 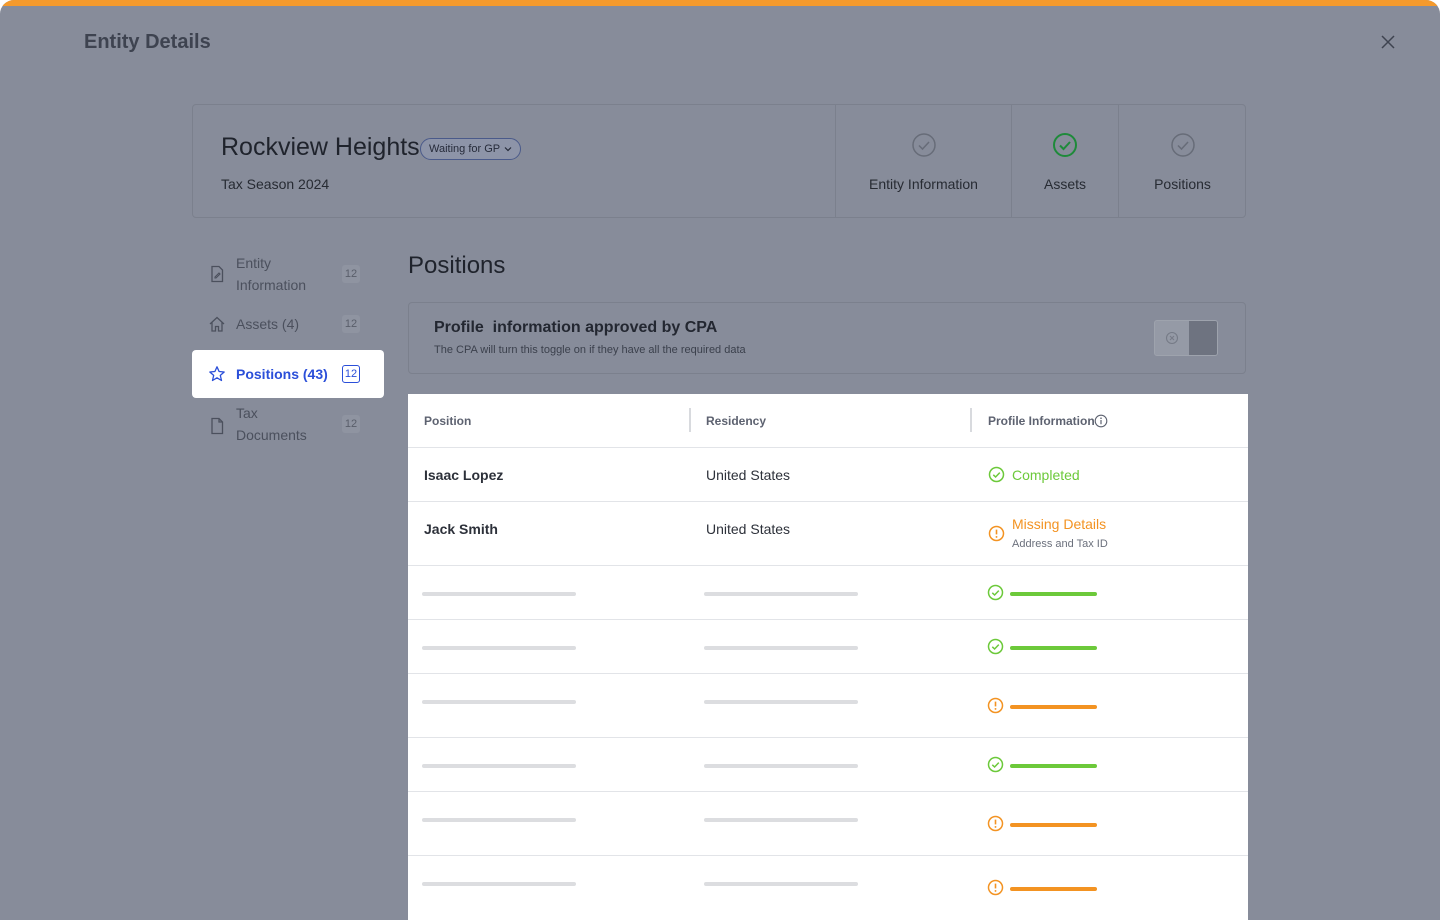 What do you see at coordinates (1041, 421) in the screenshot?
I see `column-header-profile-information: Profile Information` at bounding box center [1041, 421].